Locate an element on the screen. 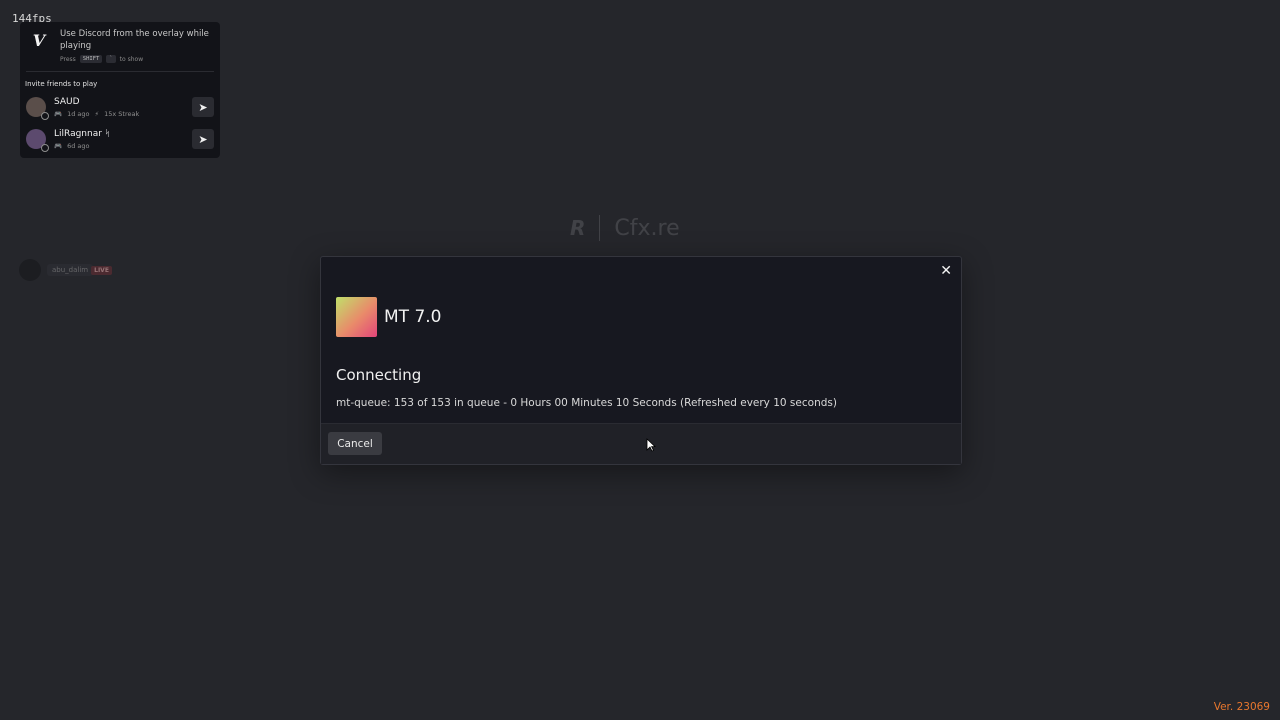 This screenshot has width=1280, height=720. overlay-hint: Press SHIFT ` to show is located at coordinates (137, 59).